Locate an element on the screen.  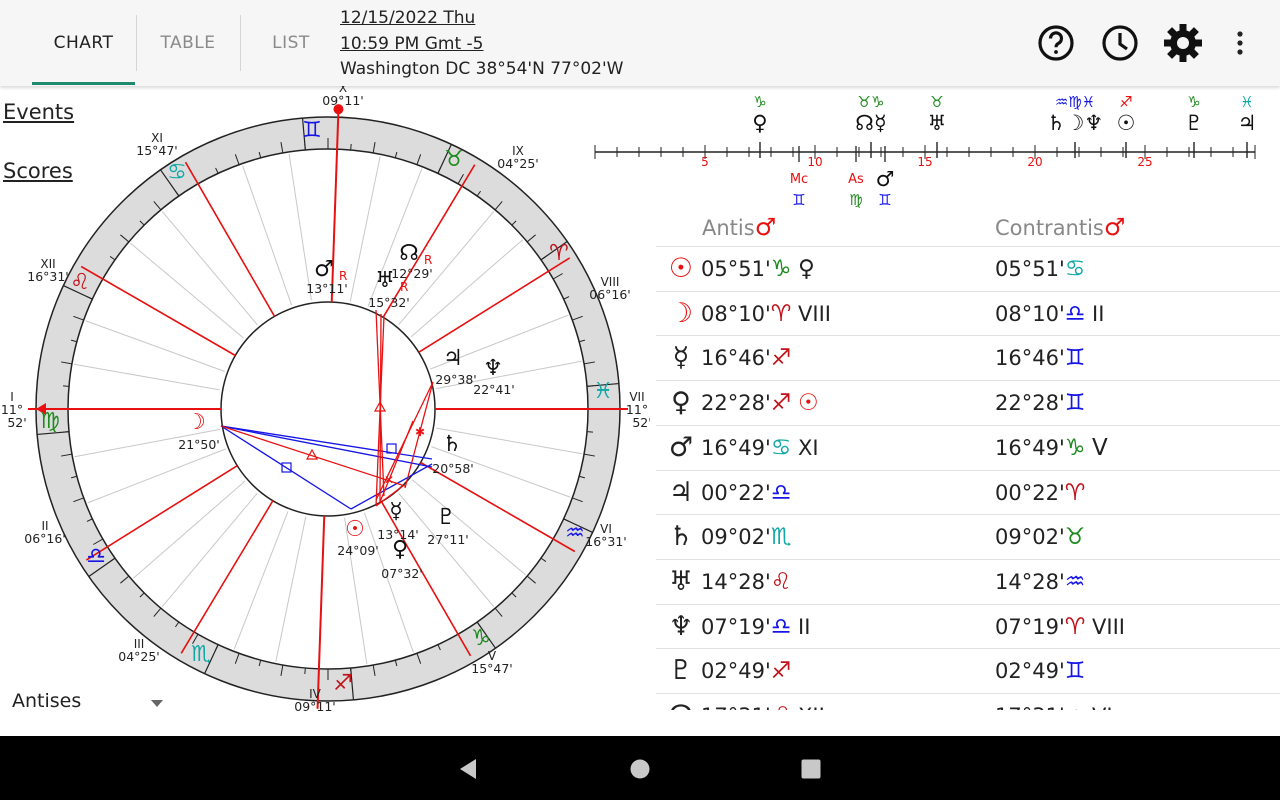
antis-cell: 22°28'♐ ☉ is located at coordinates (760, 403).